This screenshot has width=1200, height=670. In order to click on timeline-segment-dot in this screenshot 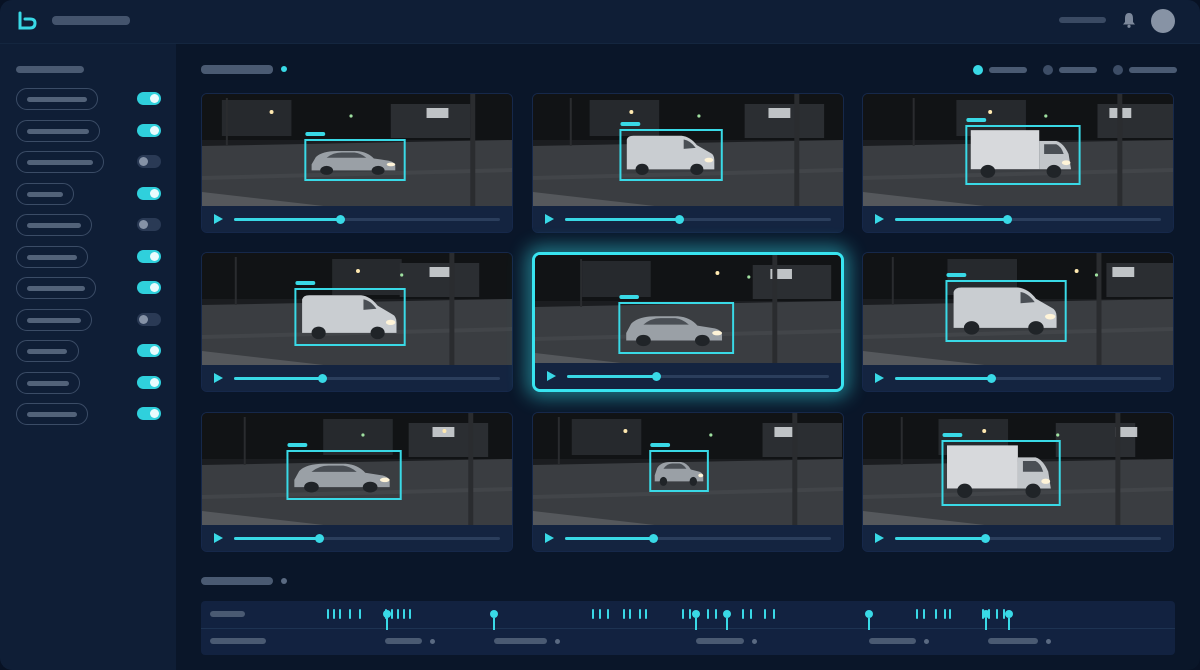, I will do `click(432, 641)`.